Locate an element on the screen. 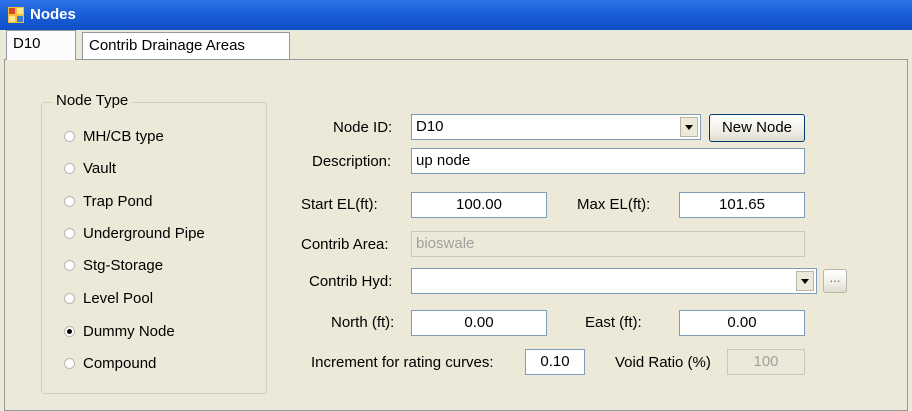 The width and height of the screenshot is (912, 411). tab-contrib-drainage-areas: Contrib Drainage Areas is located at coordinates (186, 46).